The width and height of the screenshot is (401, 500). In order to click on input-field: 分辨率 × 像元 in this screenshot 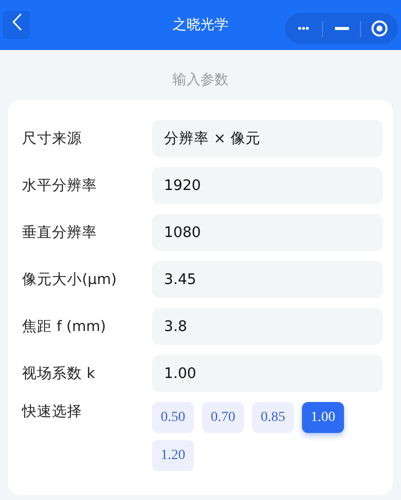, I will do `click(267, 138)`.